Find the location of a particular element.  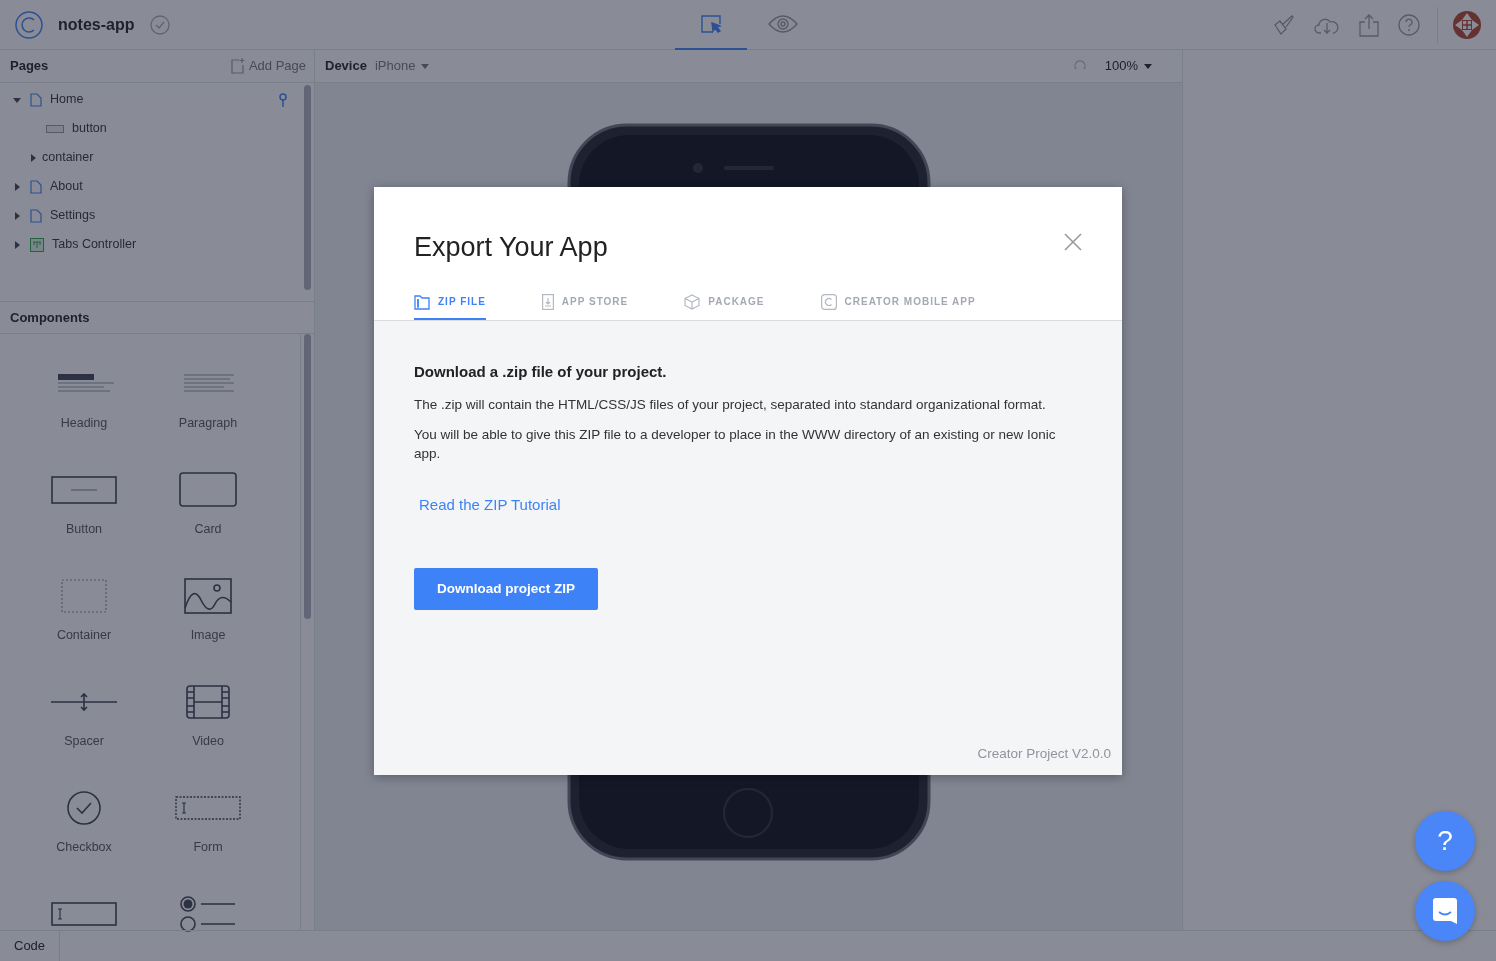

device-label: Device is located at coordinates (346, 66).